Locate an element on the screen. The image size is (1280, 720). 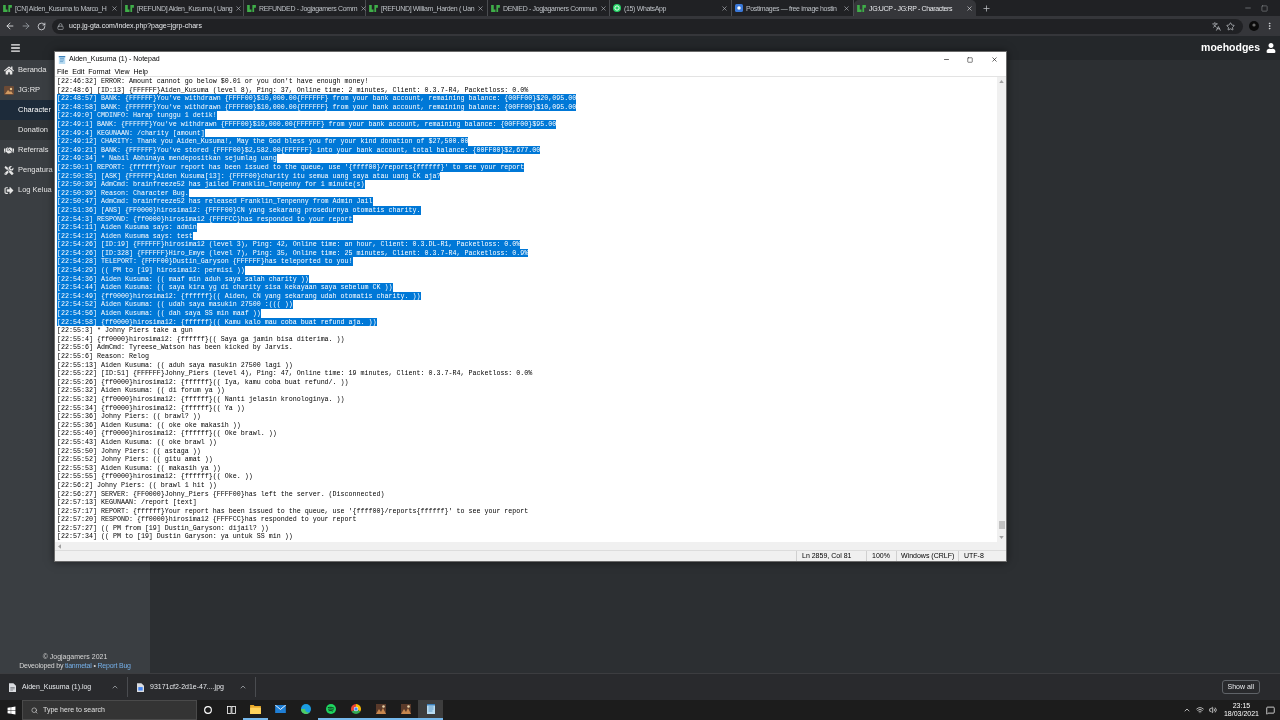
home-icon is located at coordinates (9, 70).